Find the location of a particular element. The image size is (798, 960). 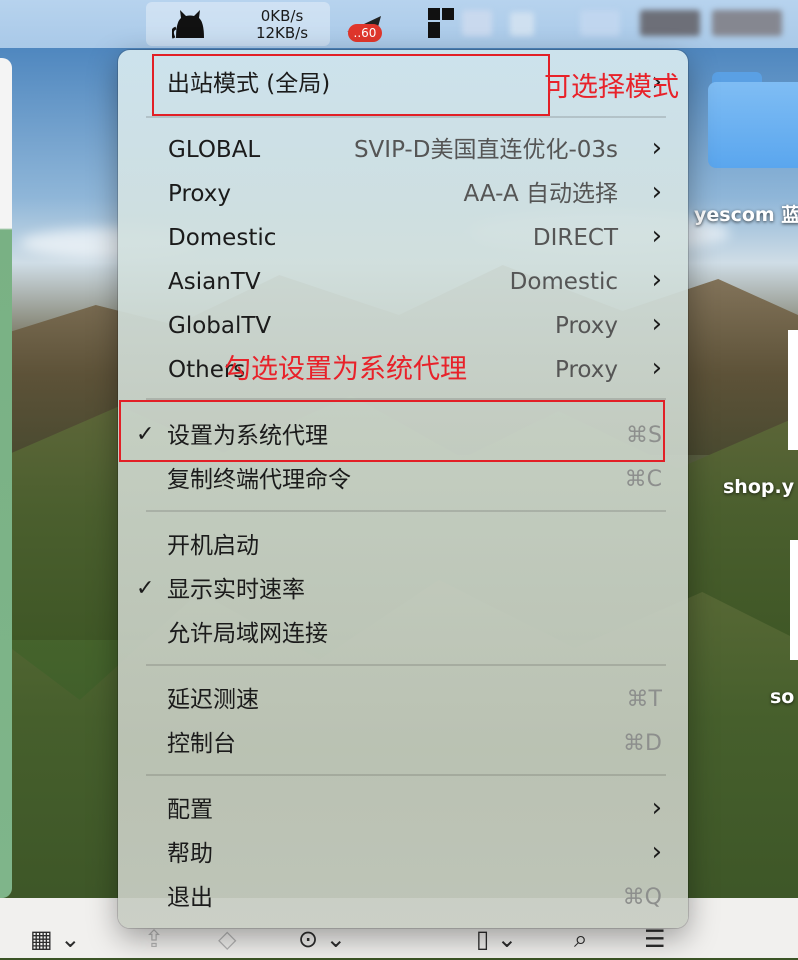

menu-item-start-at-login: 开机启动 is located at coordinates (403, 546).